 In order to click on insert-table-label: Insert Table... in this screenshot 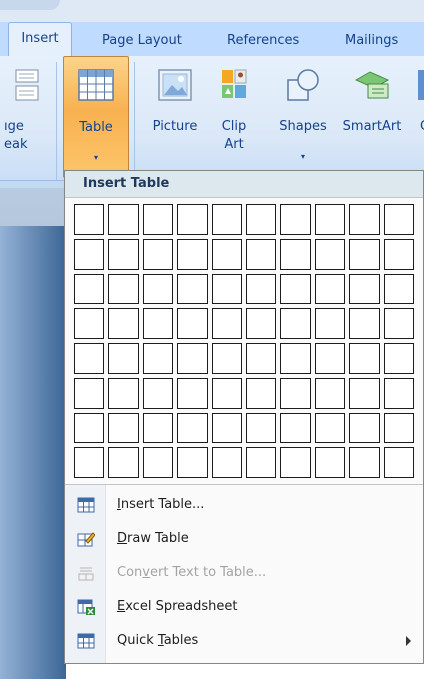, I will do `click(161, 504)`.